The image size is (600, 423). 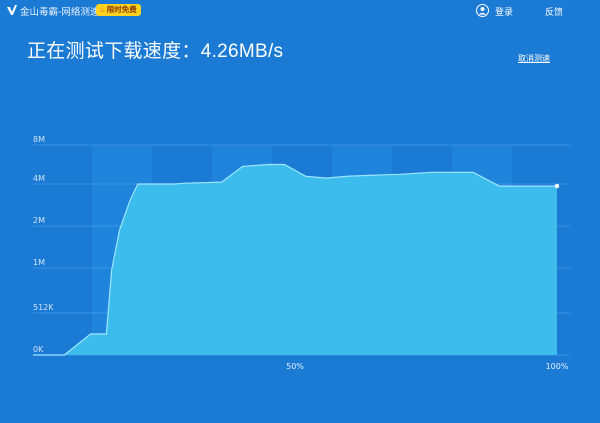 What do you see at coordinates (39, 139) in the screenshot?
I see `y-tick-label: 8M` at bounding box center [39, 139].